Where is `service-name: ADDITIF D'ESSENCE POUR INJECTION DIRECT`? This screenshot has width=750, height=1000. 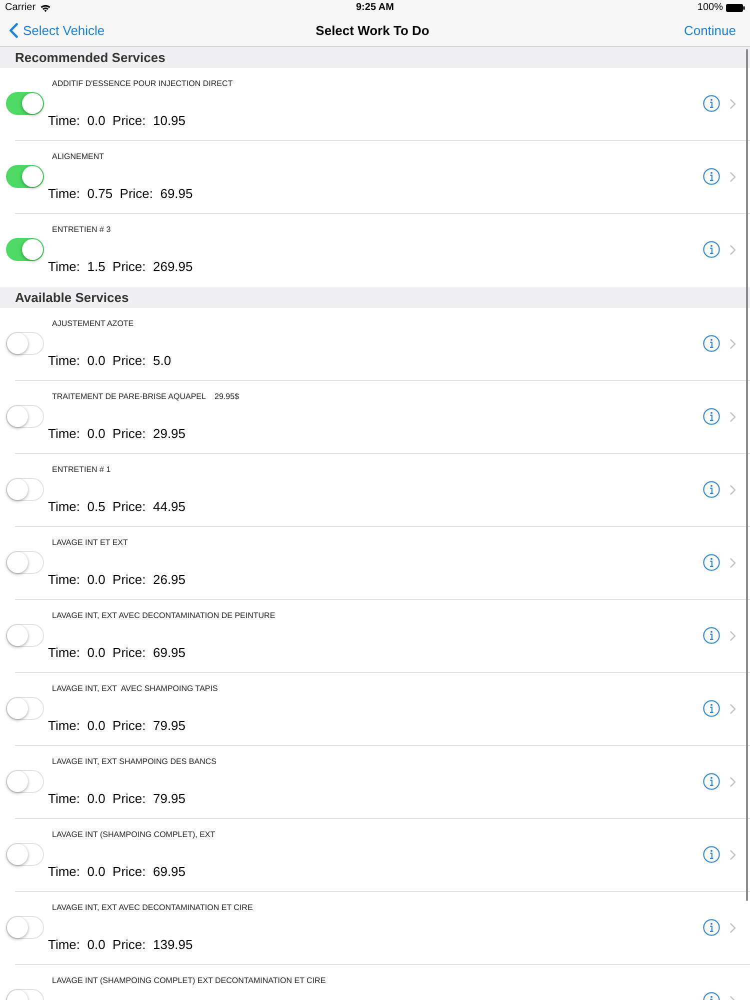
service-name: ADDITIF D'ESSENCE POUR INJECTION DIRECT is located at coordinates (142, 84).